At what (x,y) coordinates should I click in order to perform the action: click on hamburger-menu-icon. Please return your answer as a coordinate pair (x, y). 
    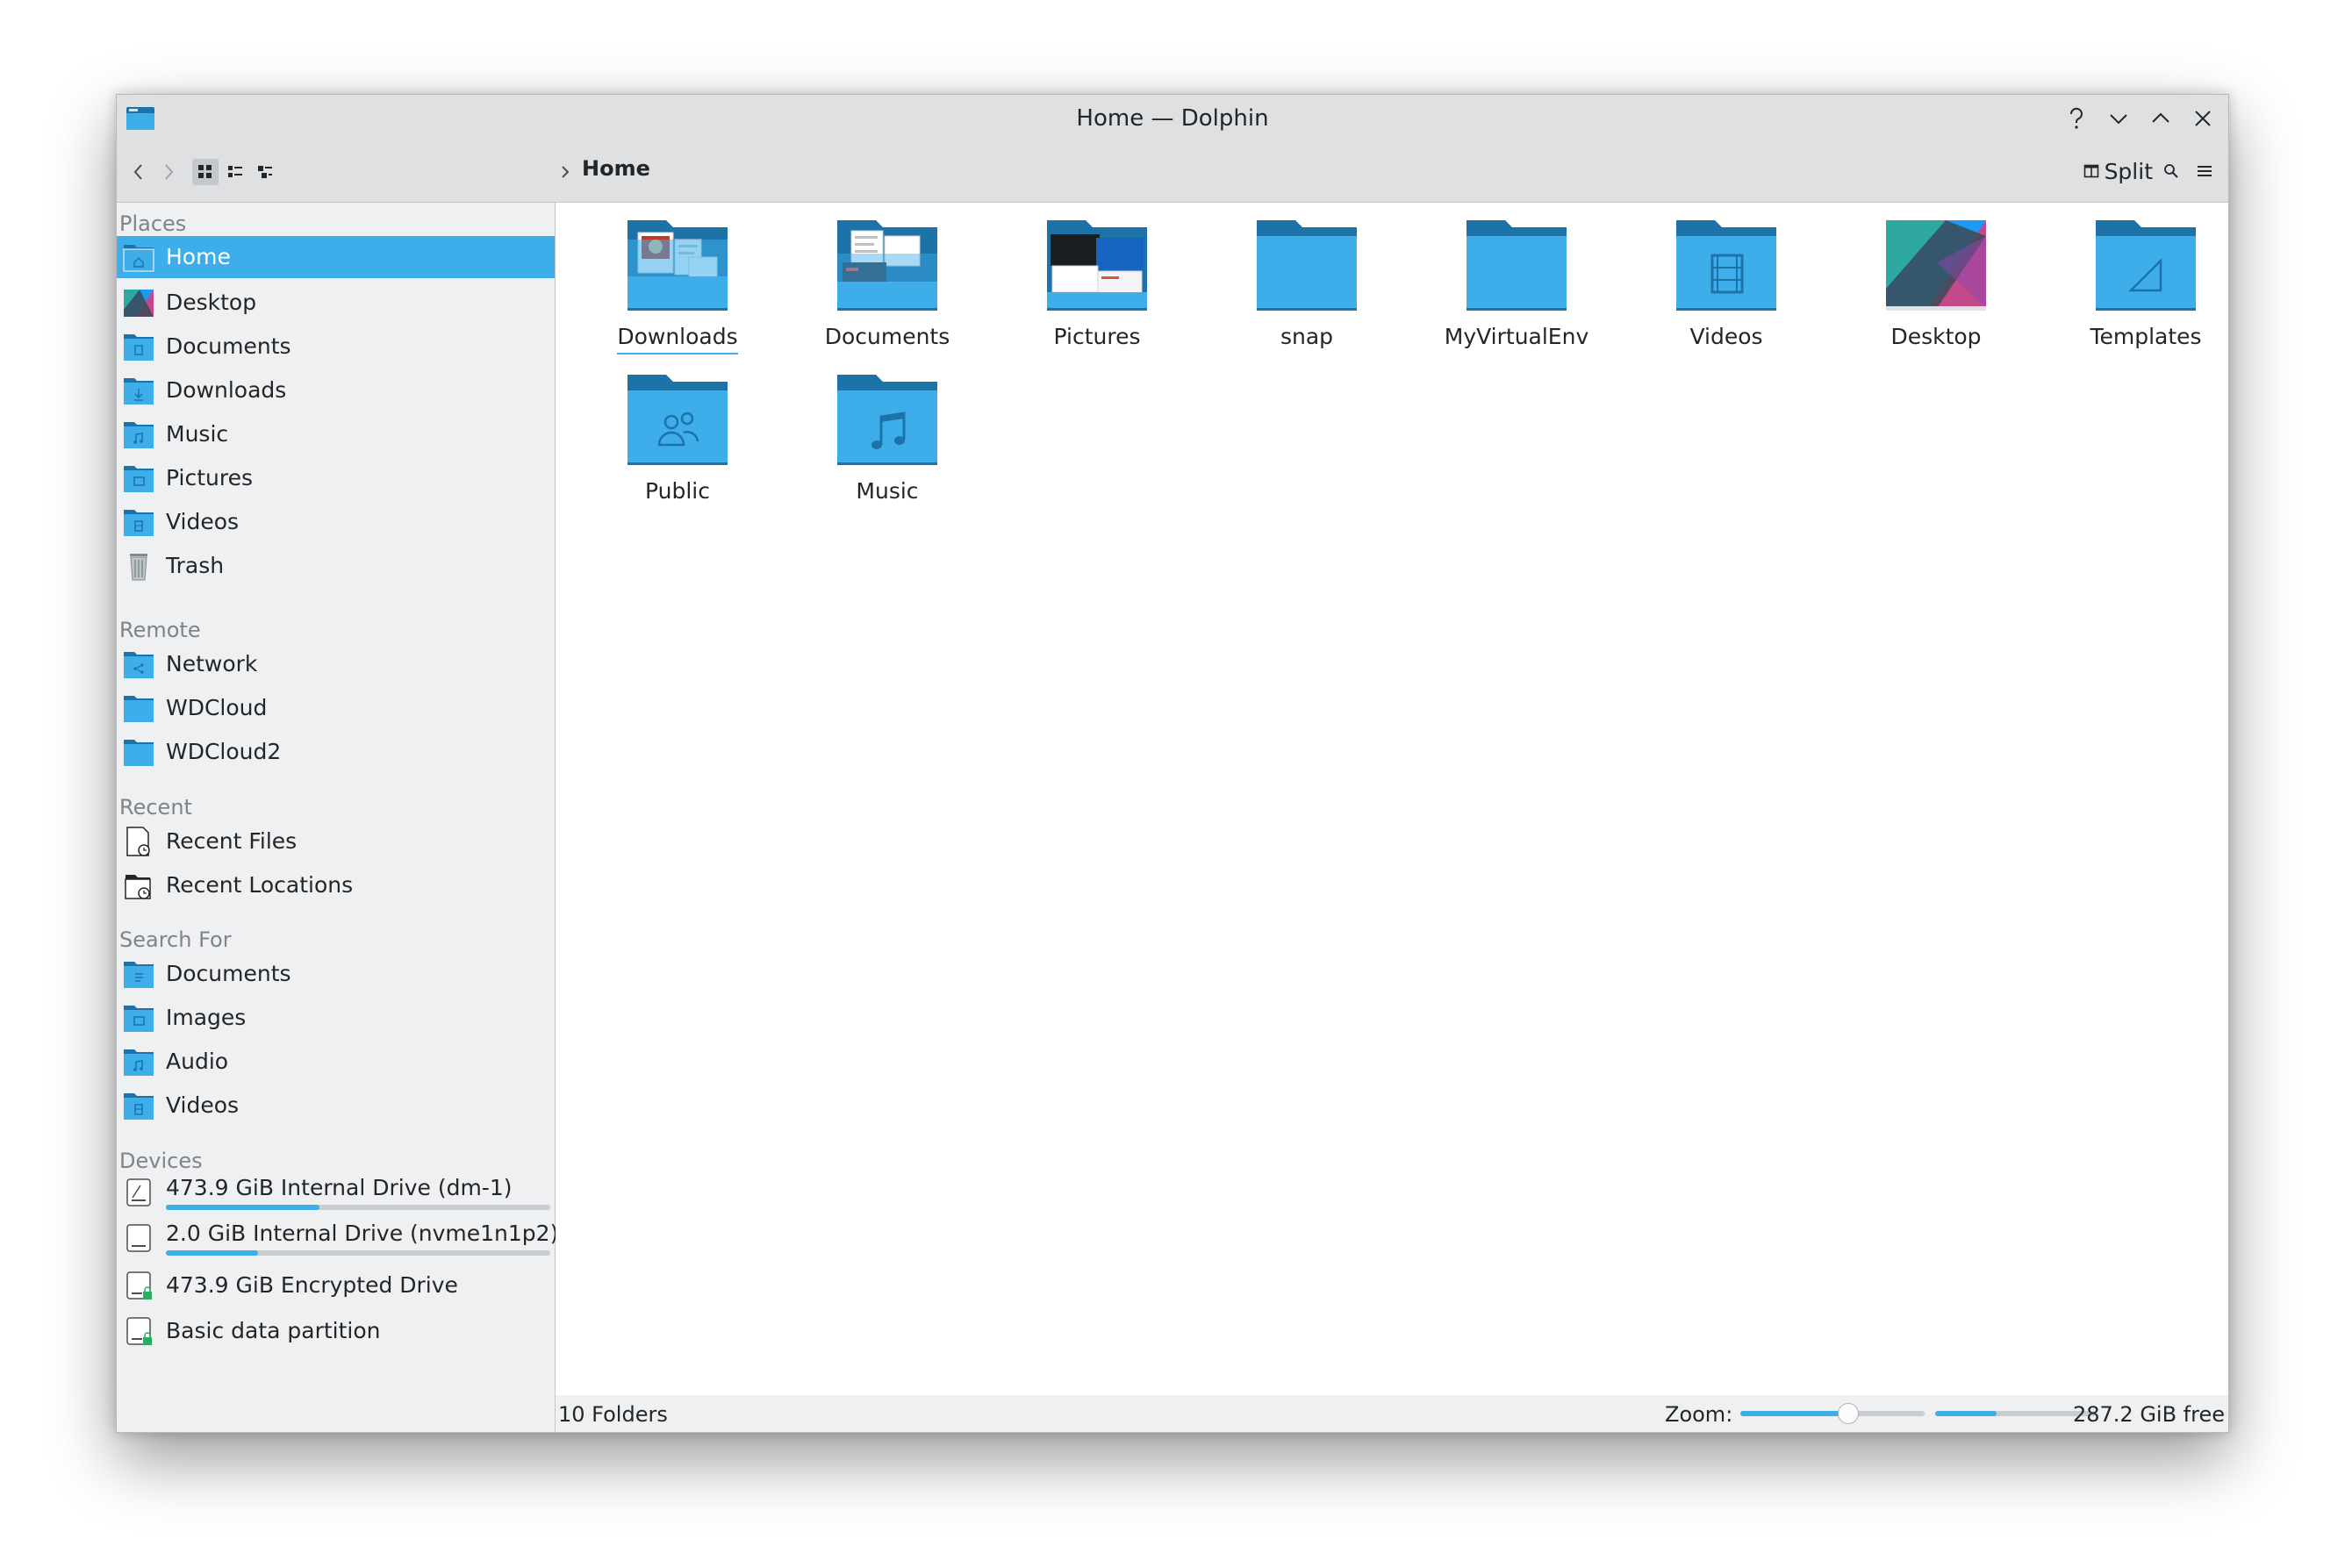
    Looking at the image, I should click on (2205, 171).